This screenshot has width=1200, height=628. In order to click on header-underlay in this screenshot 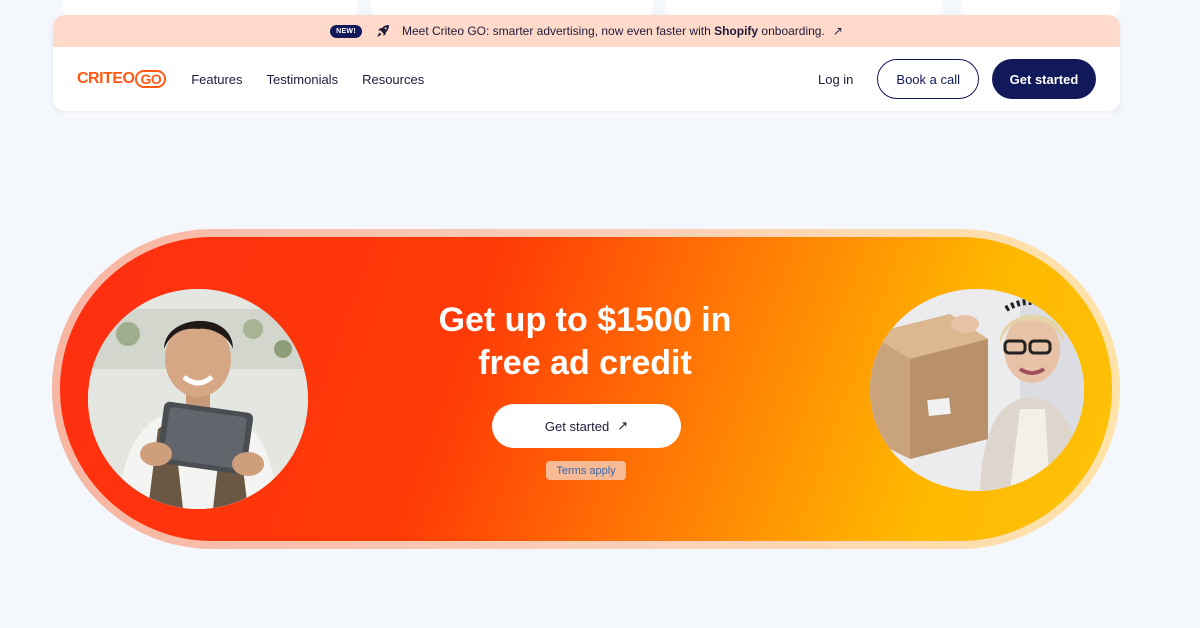, I will do `click(586, 114)`.